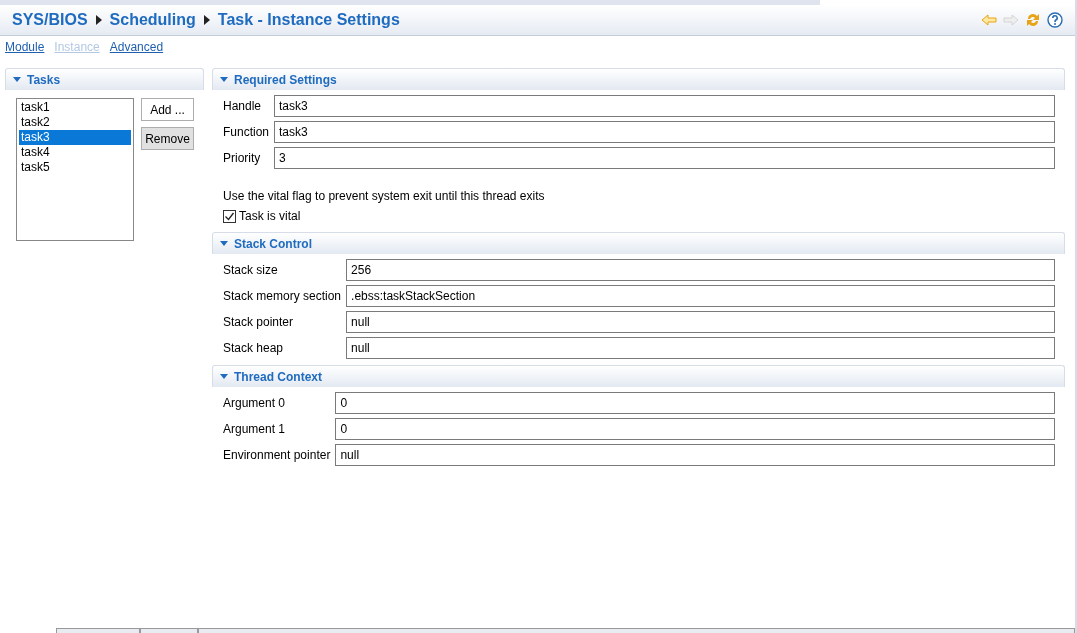 This screenshot has height=633, width=1077. What do you see at coordinates (243, 106) in the screenshot?
I see `field-label: Handle` at bounding box center [243, 106].